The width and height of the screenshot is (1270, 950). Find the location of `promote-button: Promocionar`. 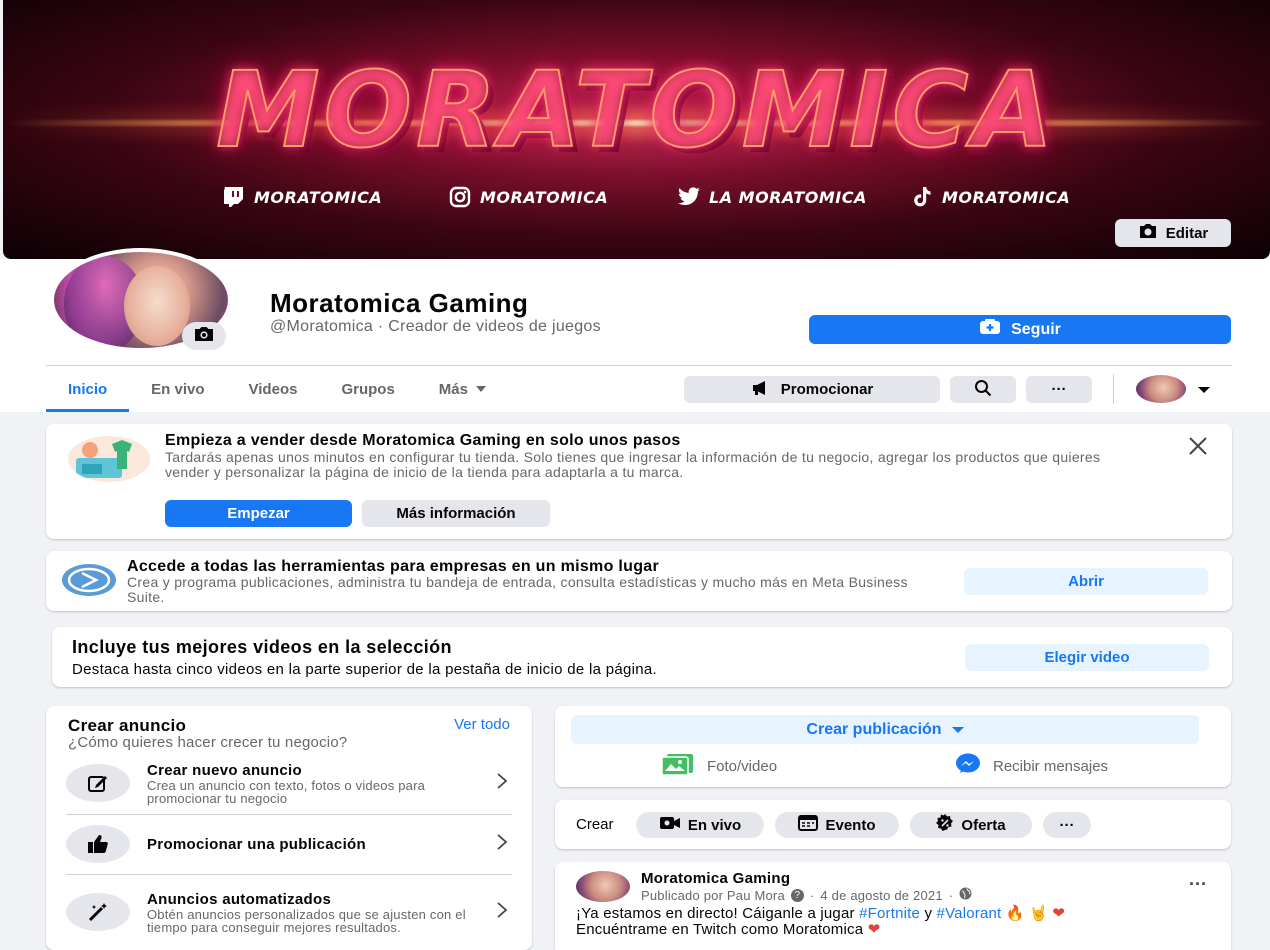

promote-button: Promocionar is located at coordinates (812, 389).